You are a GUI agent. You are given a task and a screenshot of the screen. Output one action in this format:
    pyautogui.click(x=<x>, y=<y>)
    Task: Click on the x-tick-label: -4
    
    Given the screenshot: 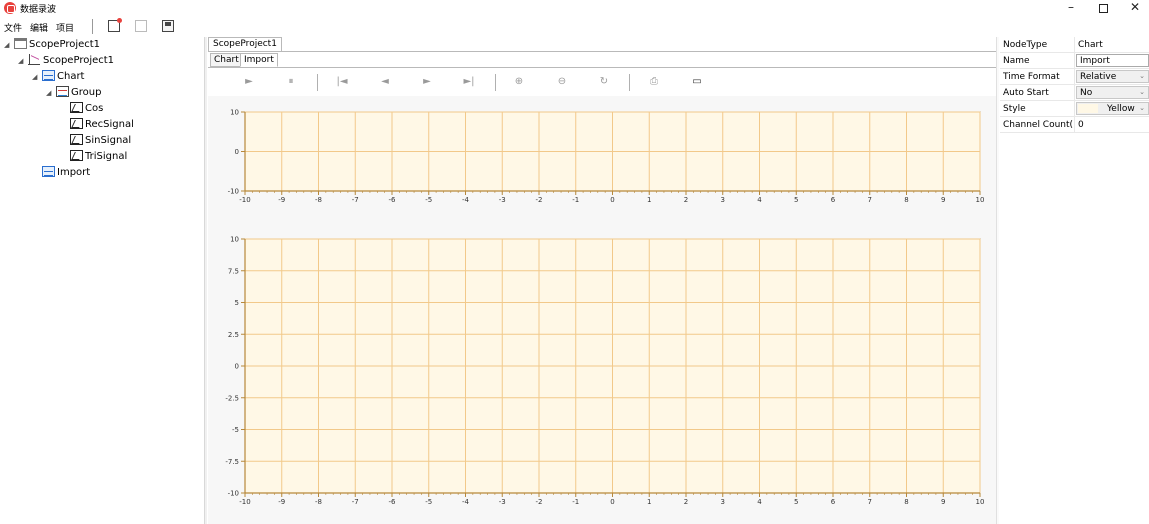 What is the action you would take?
    pyautogui.click(x=466, y=200)
    